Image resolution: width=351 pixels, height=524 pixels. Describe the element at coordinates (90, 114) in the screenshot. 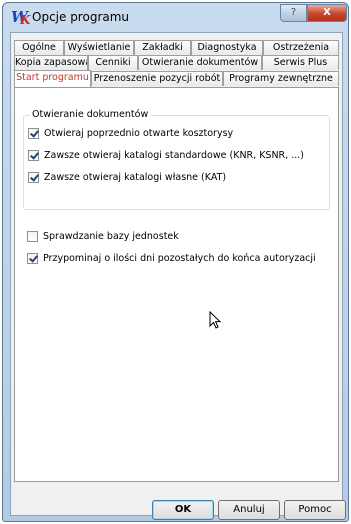

I see `group-title: Otwieranie dokumentów` at that location.